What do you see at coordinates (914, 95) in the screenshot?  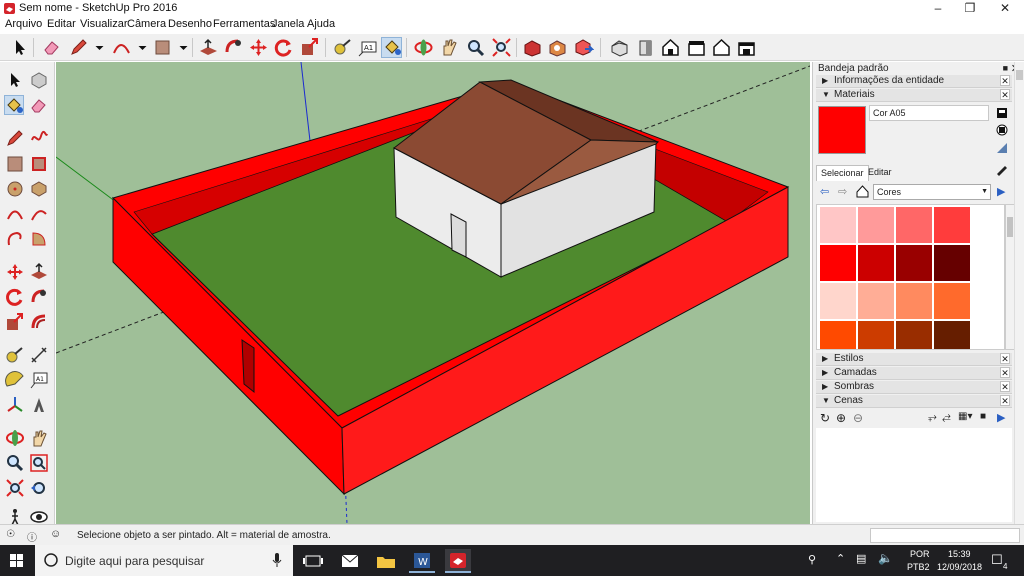 I see `section-materials: ▼ Materiais ✕` at bounding box center [914, 95].